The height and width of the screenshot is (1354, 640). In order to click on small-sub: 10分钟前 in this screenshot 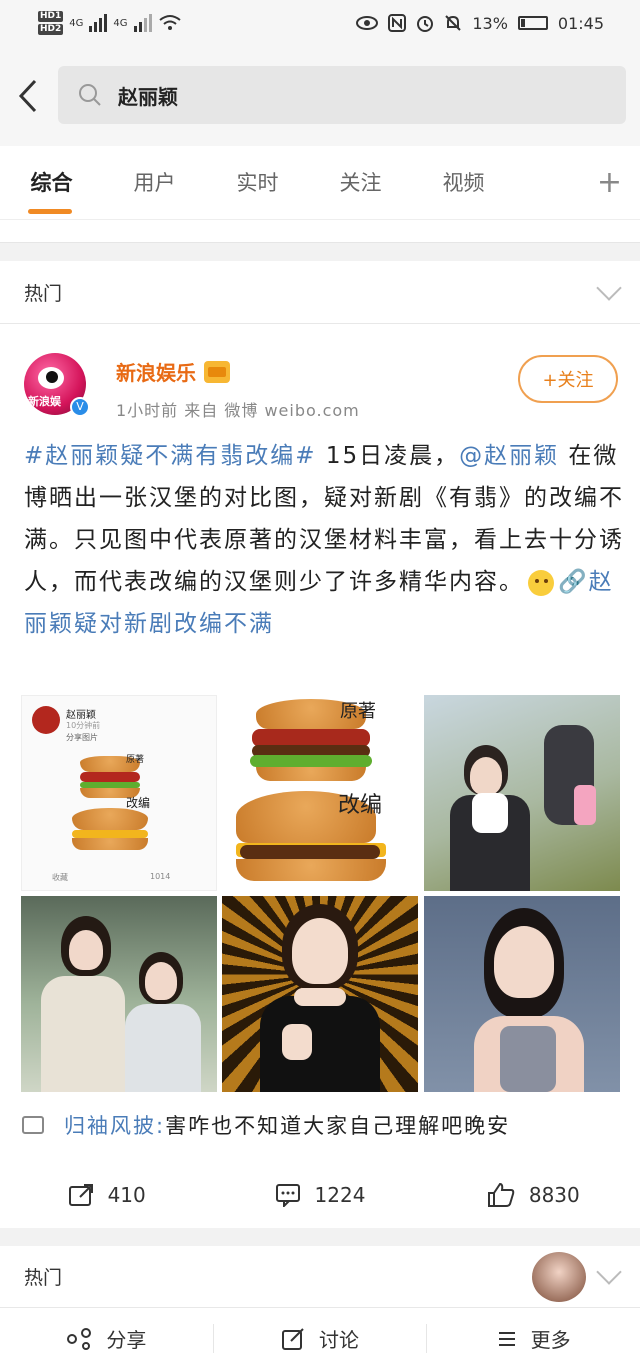, I will do `click(83, 725)`.